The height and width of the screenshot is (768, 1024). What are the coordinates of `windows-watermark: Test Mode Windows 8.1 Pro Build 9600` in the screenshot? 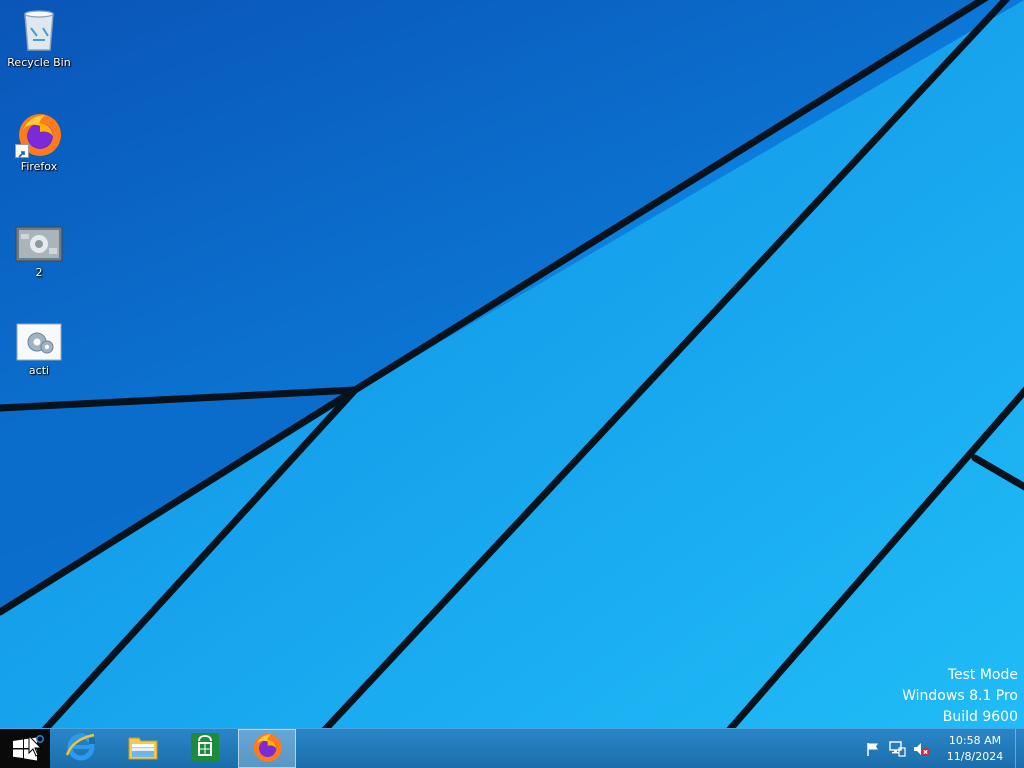 It's located at (960, 696).